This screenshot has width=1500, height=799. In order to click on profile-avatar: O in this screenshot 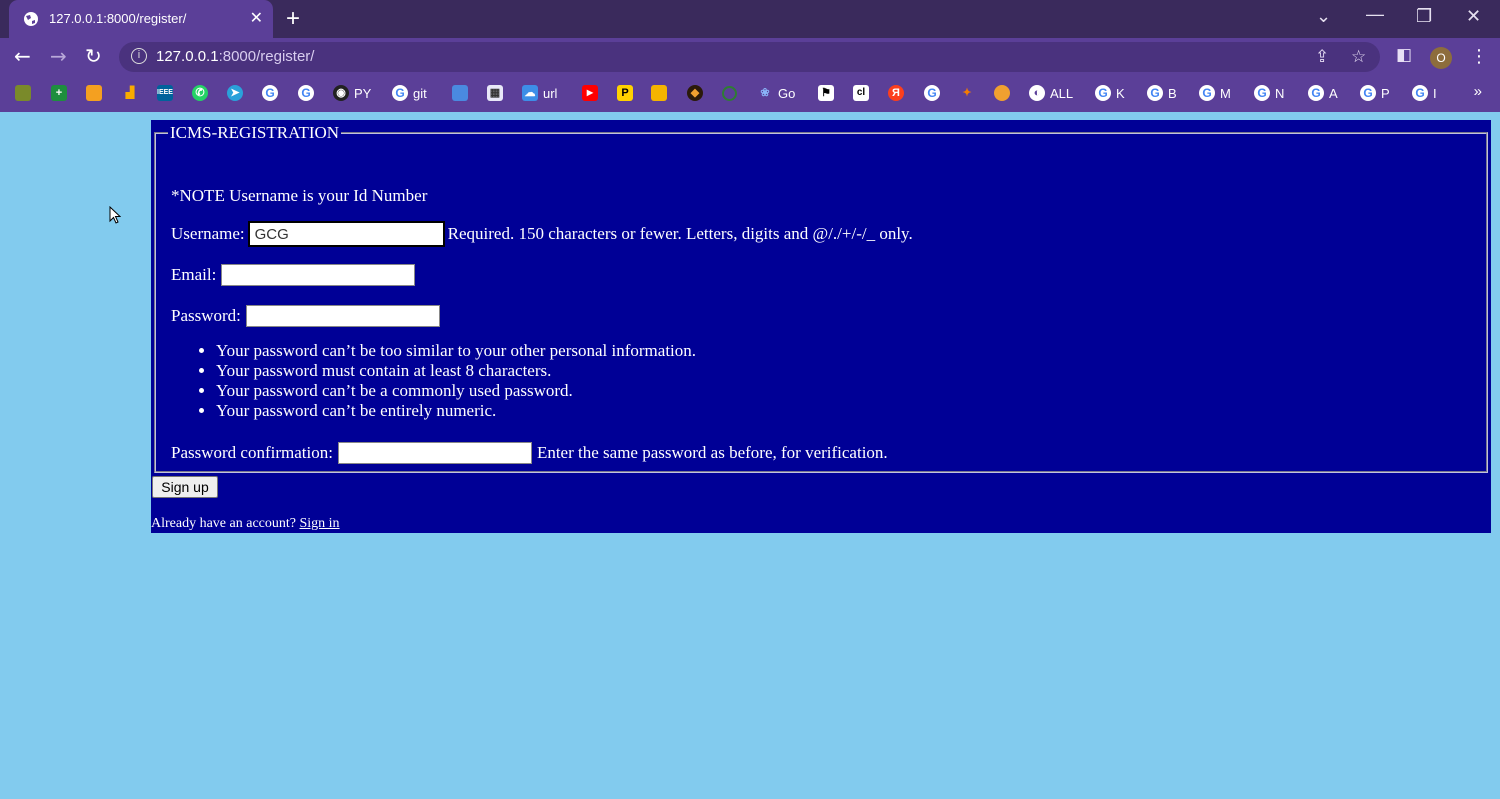, I will do `click(1441, 58)`.